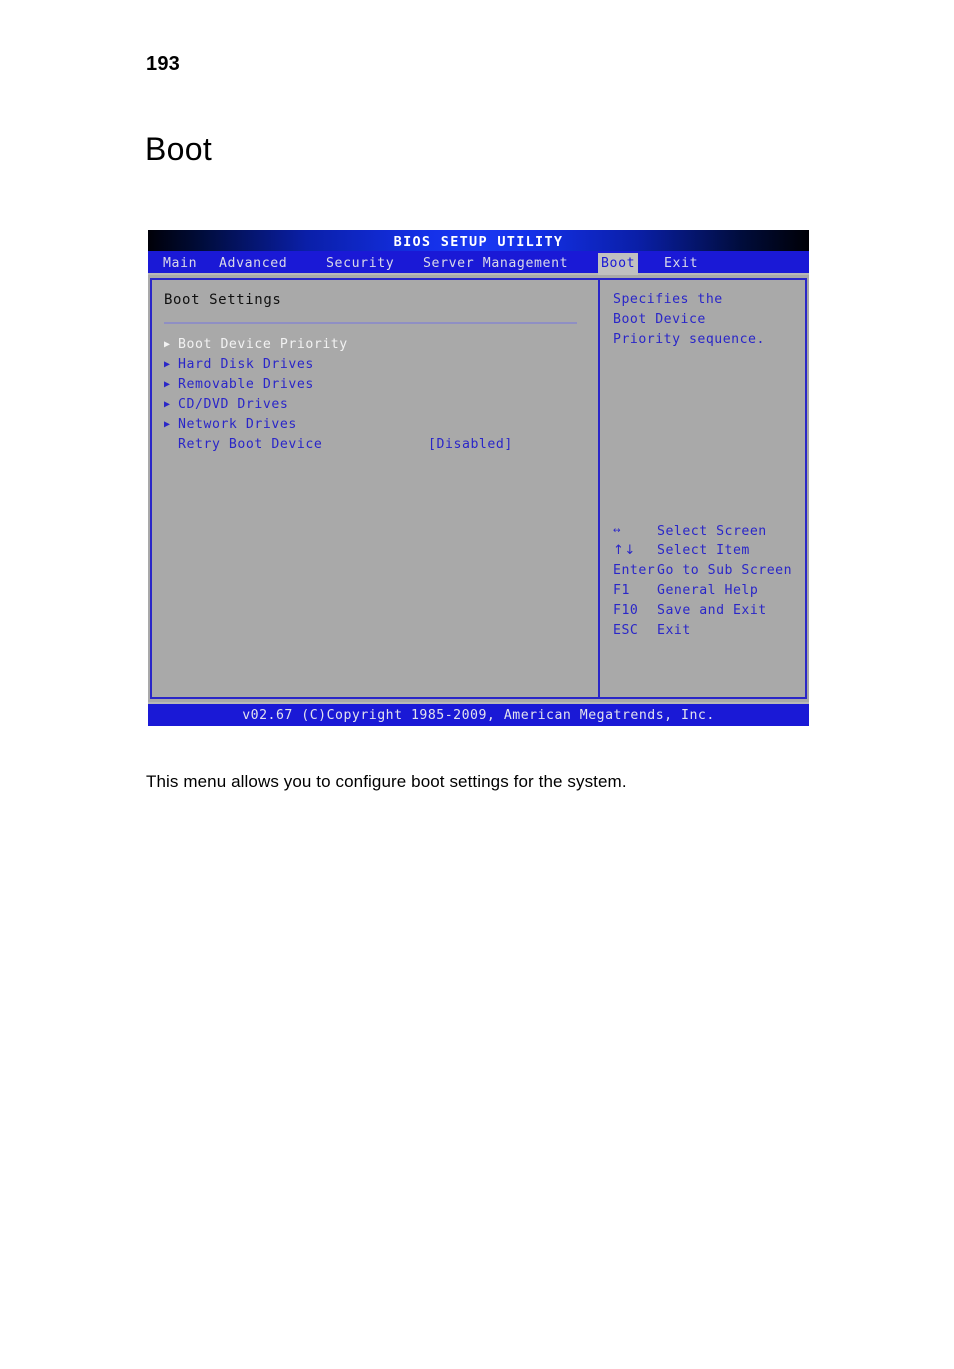 The image size is (954, 1369). I want to click on help-line: Boot Device, so click(659, 319).